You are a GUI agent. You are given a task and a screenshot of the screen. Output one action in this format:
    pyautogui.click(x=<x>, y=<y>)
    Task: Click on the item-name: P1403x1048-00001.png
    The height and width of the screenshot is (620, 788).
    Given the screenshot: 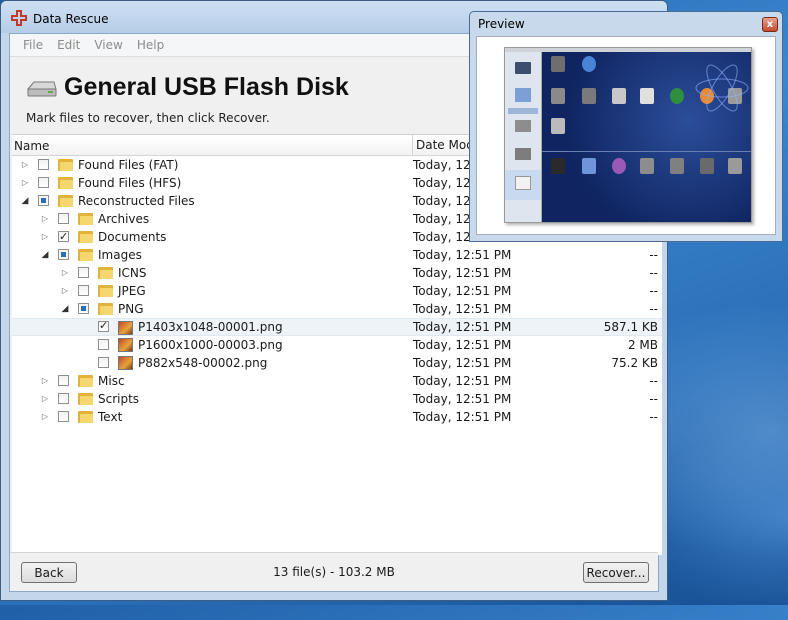 What is the action you would take?
    pyautogui.click(x=210, y=327)
    